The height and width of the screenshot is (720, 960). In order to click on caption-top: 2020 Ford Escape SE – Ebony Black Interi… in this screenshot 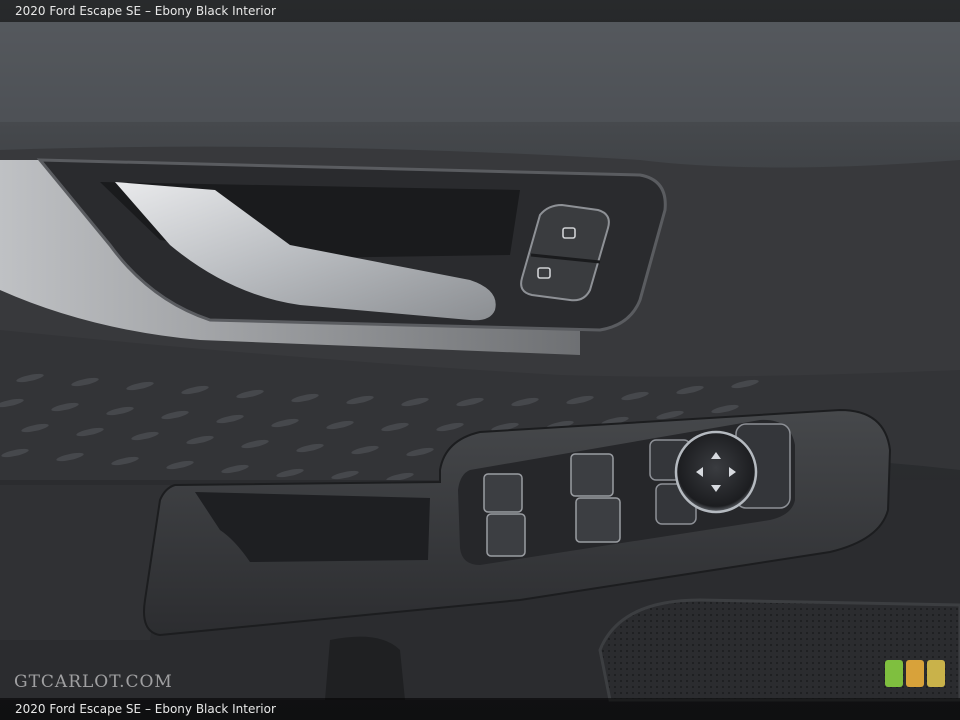, I will do `click(480, 11)`.